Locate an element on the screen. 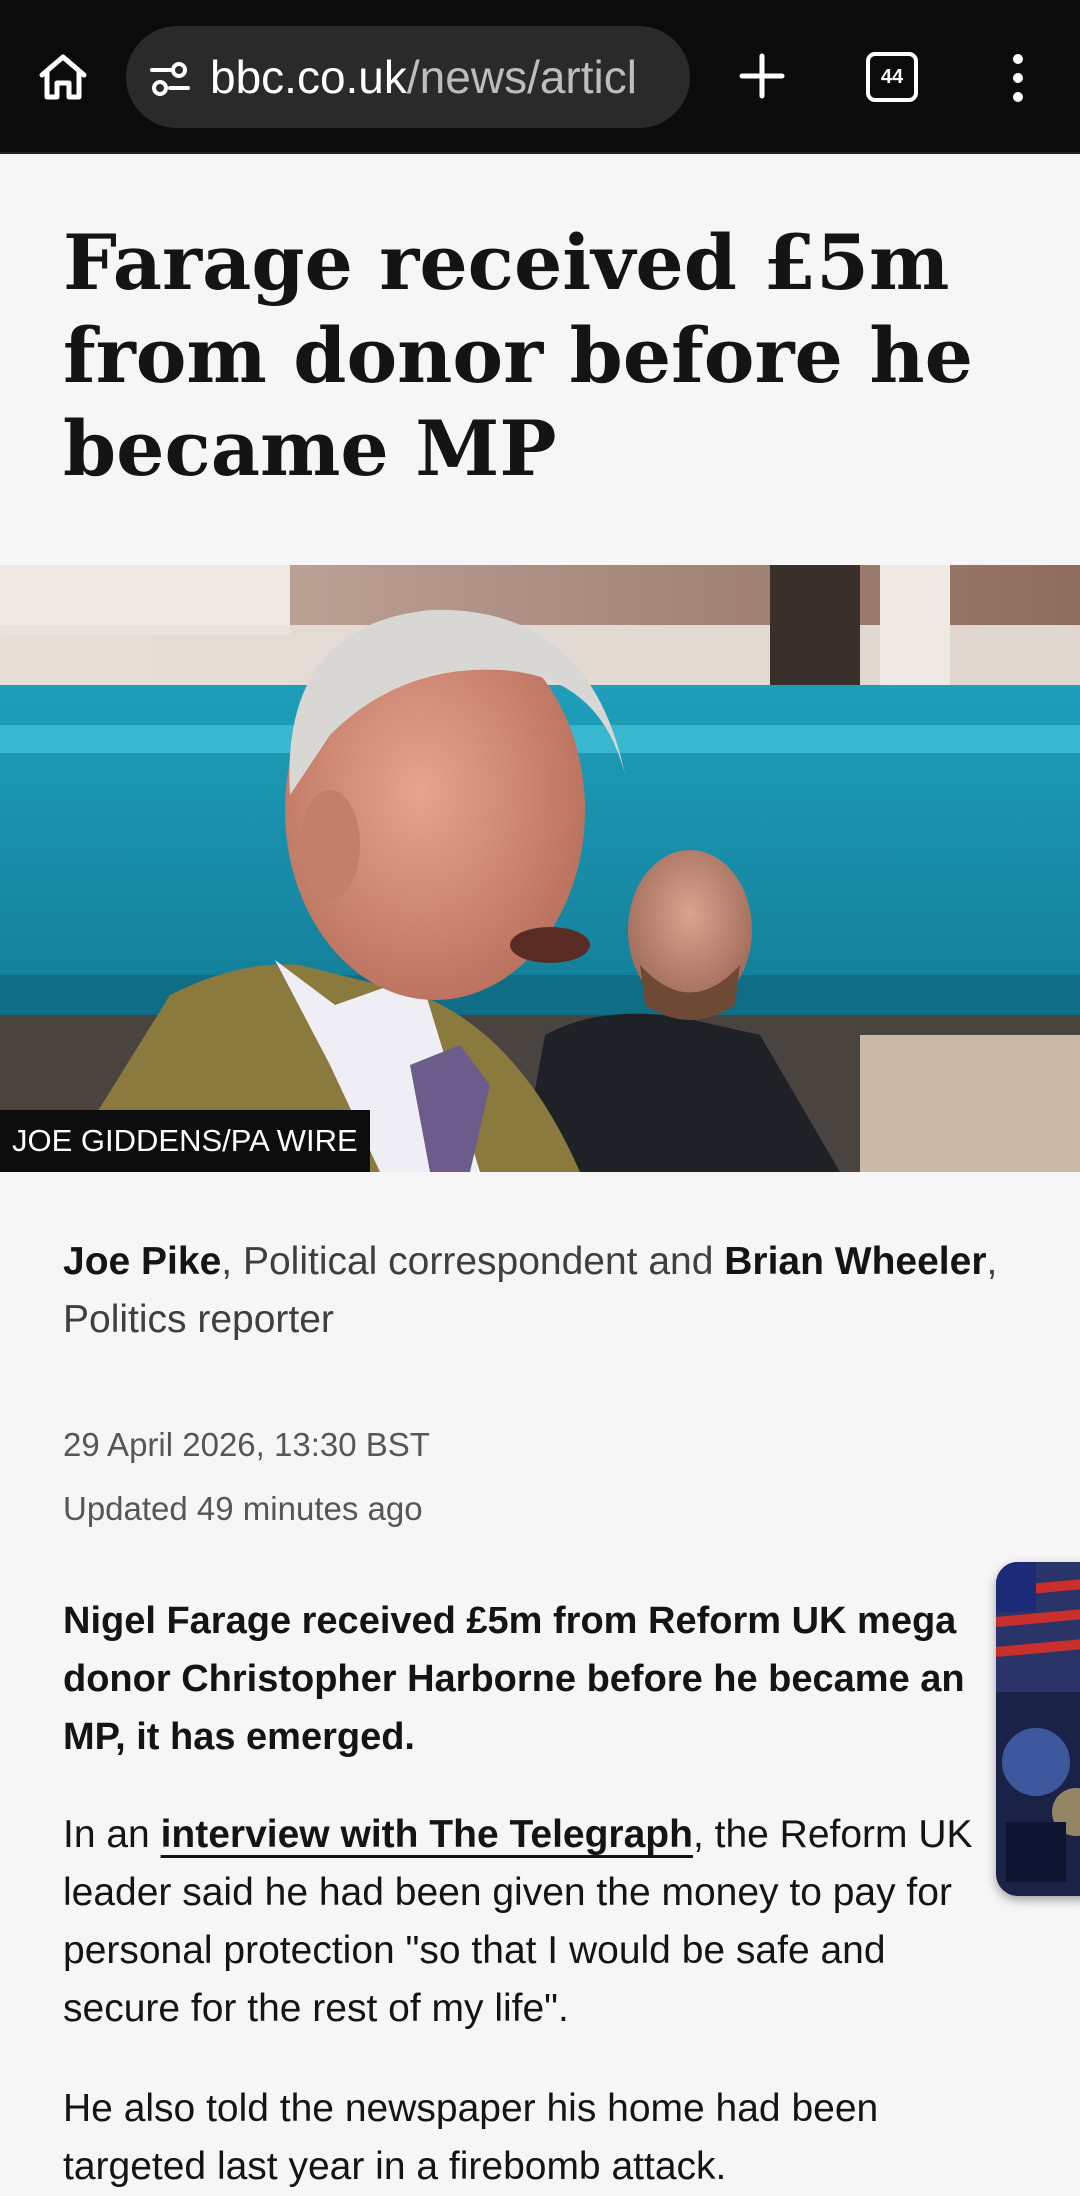  more-vert-icon is located at coordinates (1018, 78).